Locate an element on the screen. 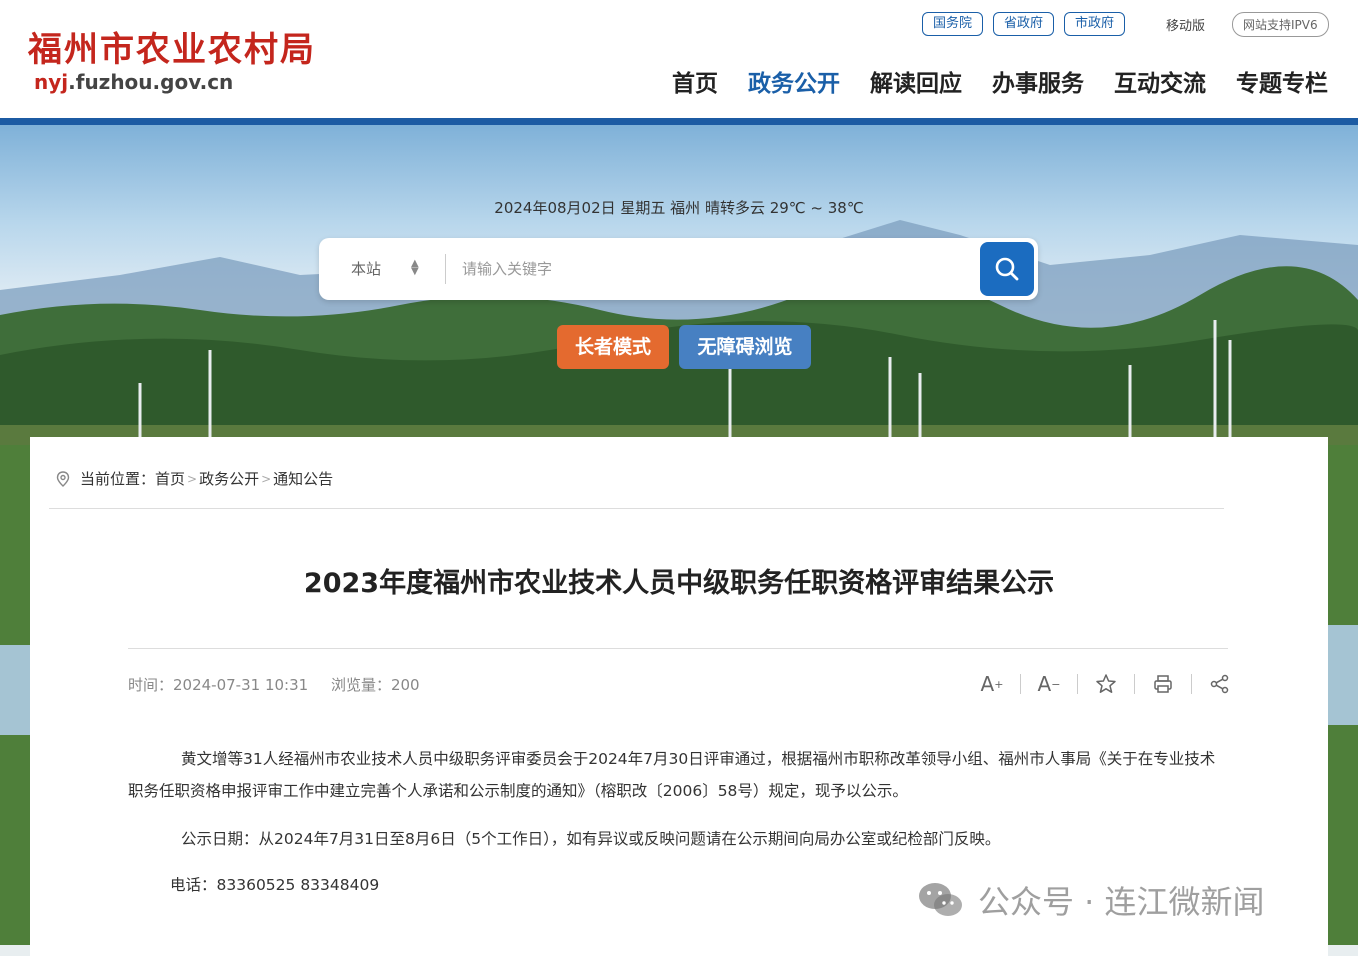 The width and height of the screenshot is (1358, 956). font-decrease-icon: A − is located at coordinates (1049, 684).